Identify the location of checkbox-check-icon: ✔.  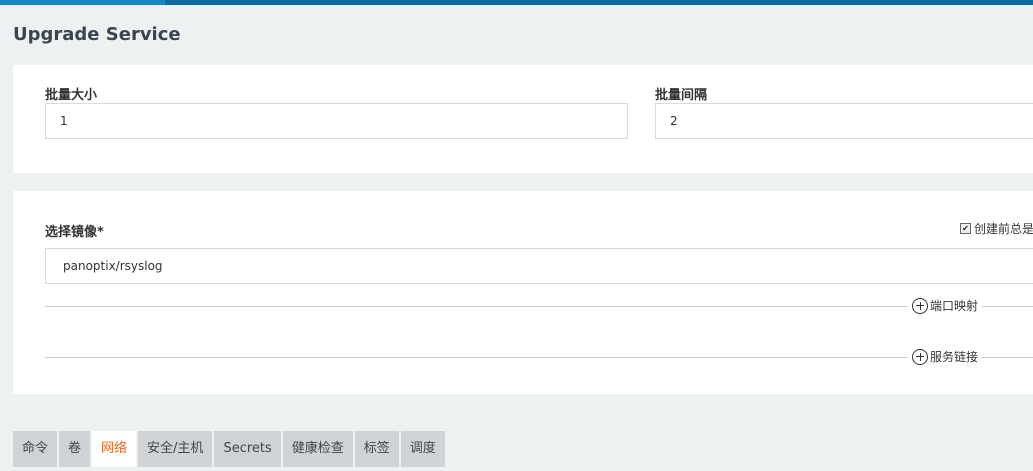
(965, 228).